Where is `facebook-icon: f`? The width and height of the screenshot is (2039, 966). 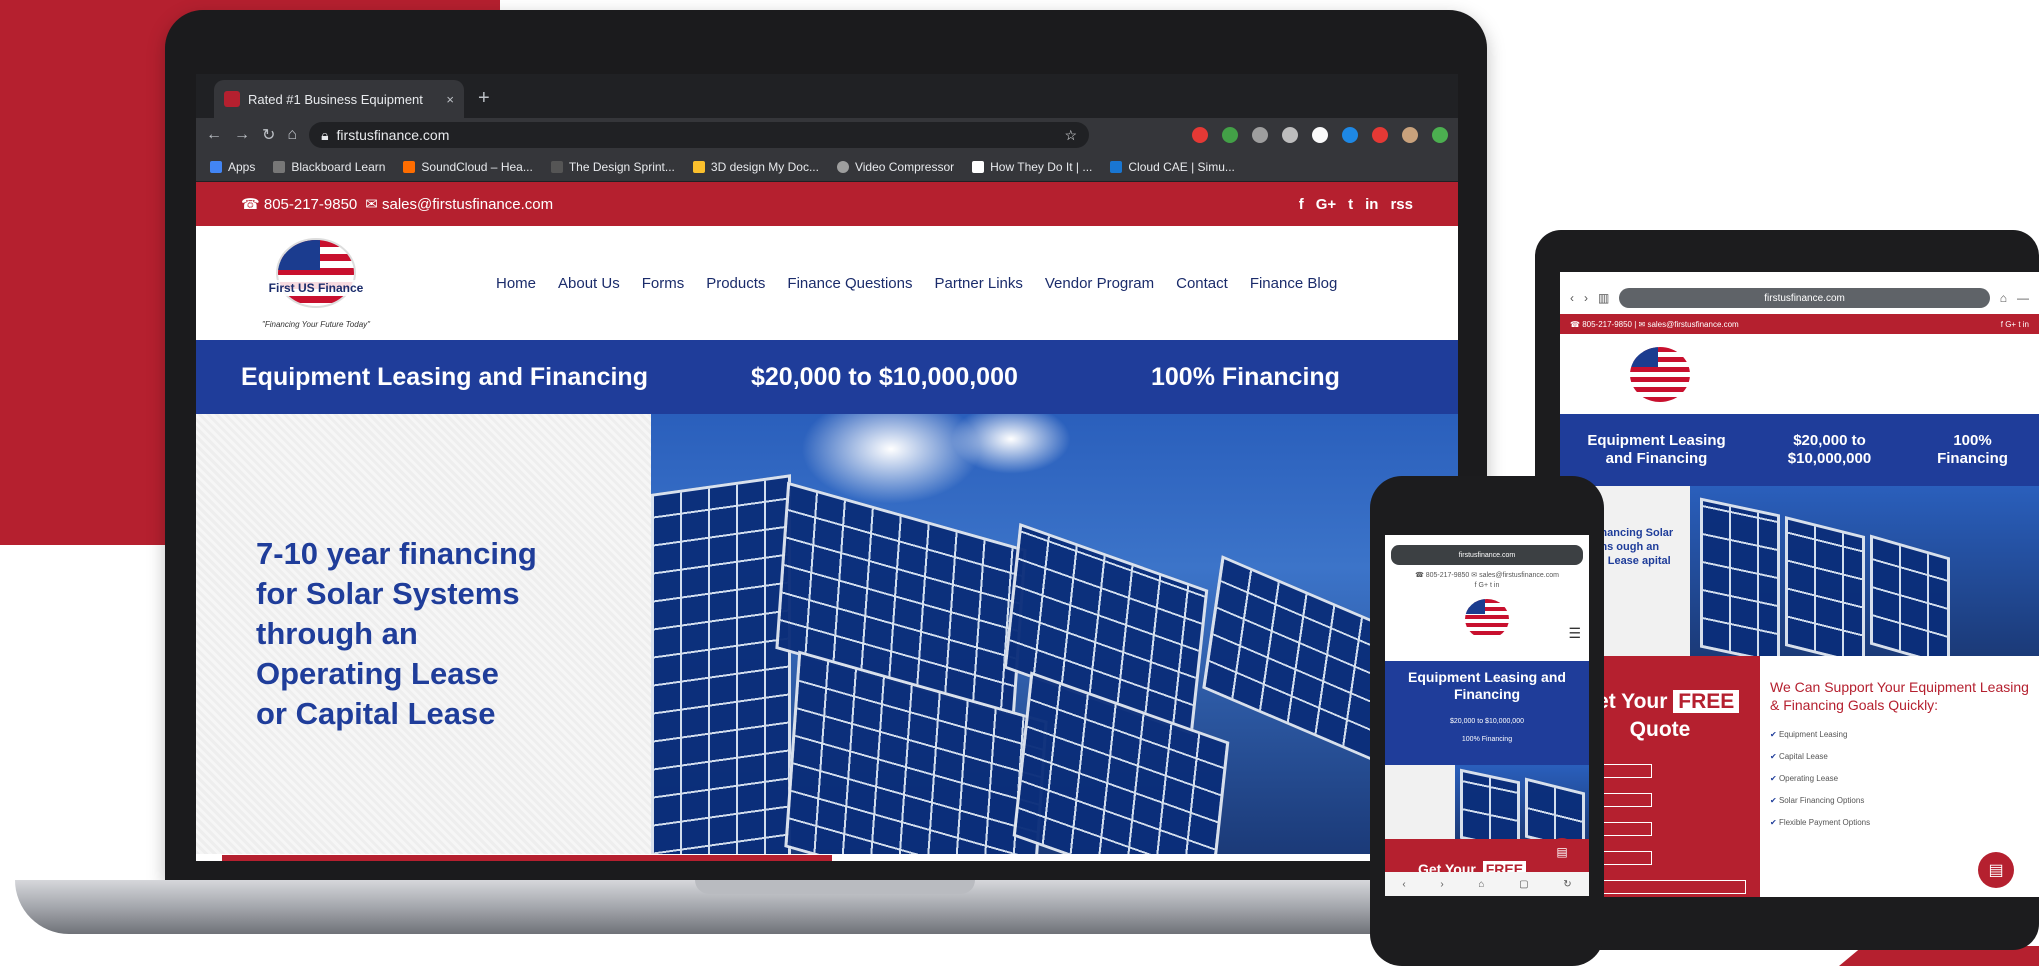
facebook-icon: f is located at coordinates (1301, 204).